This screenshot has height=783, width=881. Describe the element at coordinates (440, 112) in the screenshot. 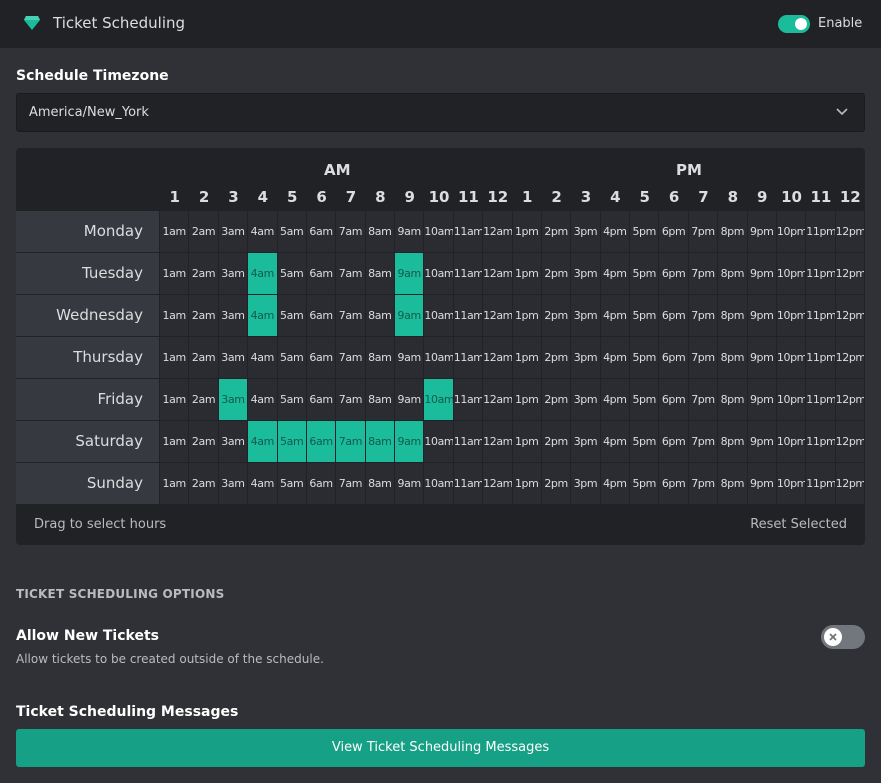

I see `timezone-select: America/New_York` at that location.